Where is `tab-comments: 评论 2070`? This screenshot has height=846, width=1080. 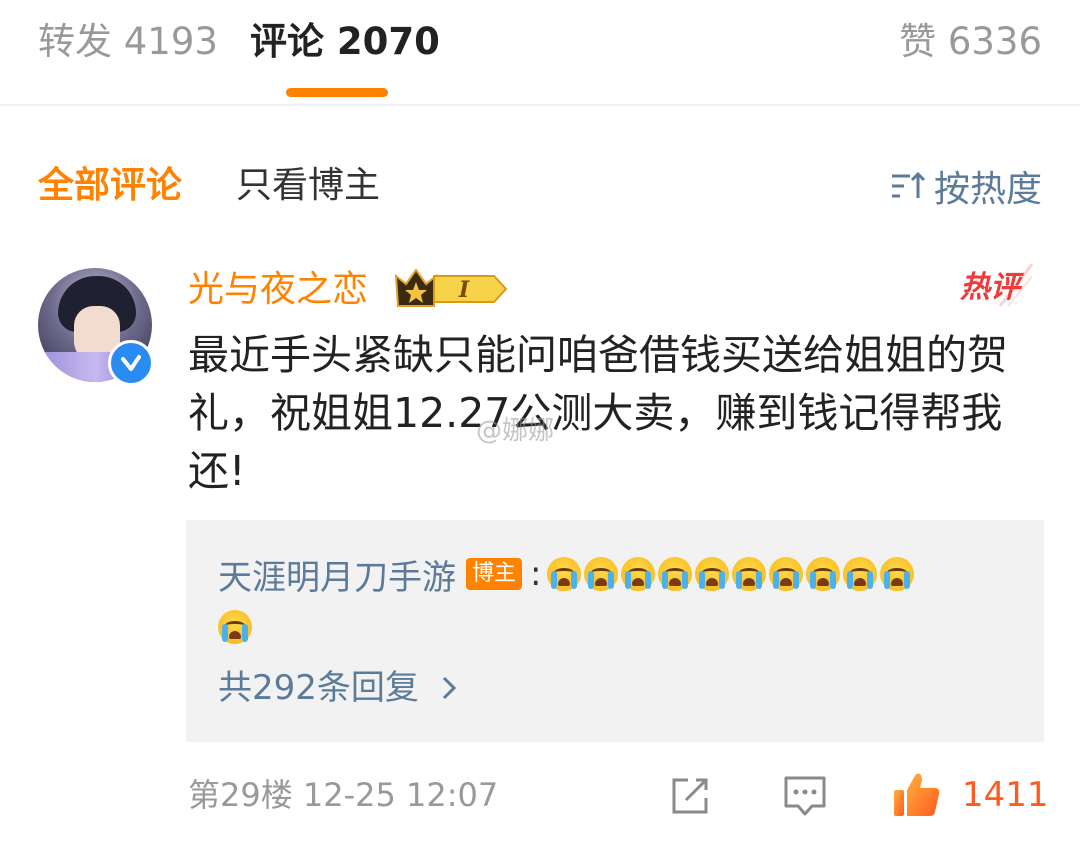
tab-comments: 评论 2070 is located at coordinates (345, 42).